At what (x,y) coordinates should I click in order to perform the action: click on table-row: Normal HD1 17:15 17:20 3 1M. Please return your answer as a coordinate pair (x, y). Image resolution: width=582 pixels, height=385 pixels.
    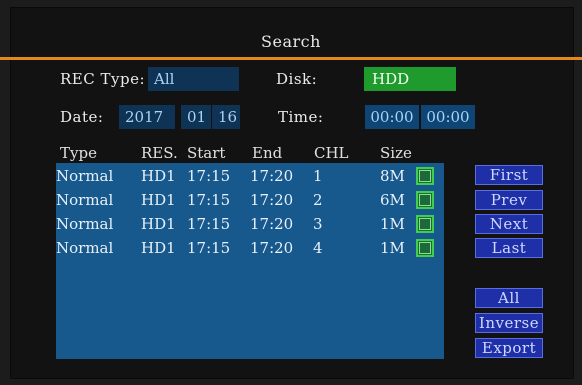
    Looking at the image, I should click on (250, 225).